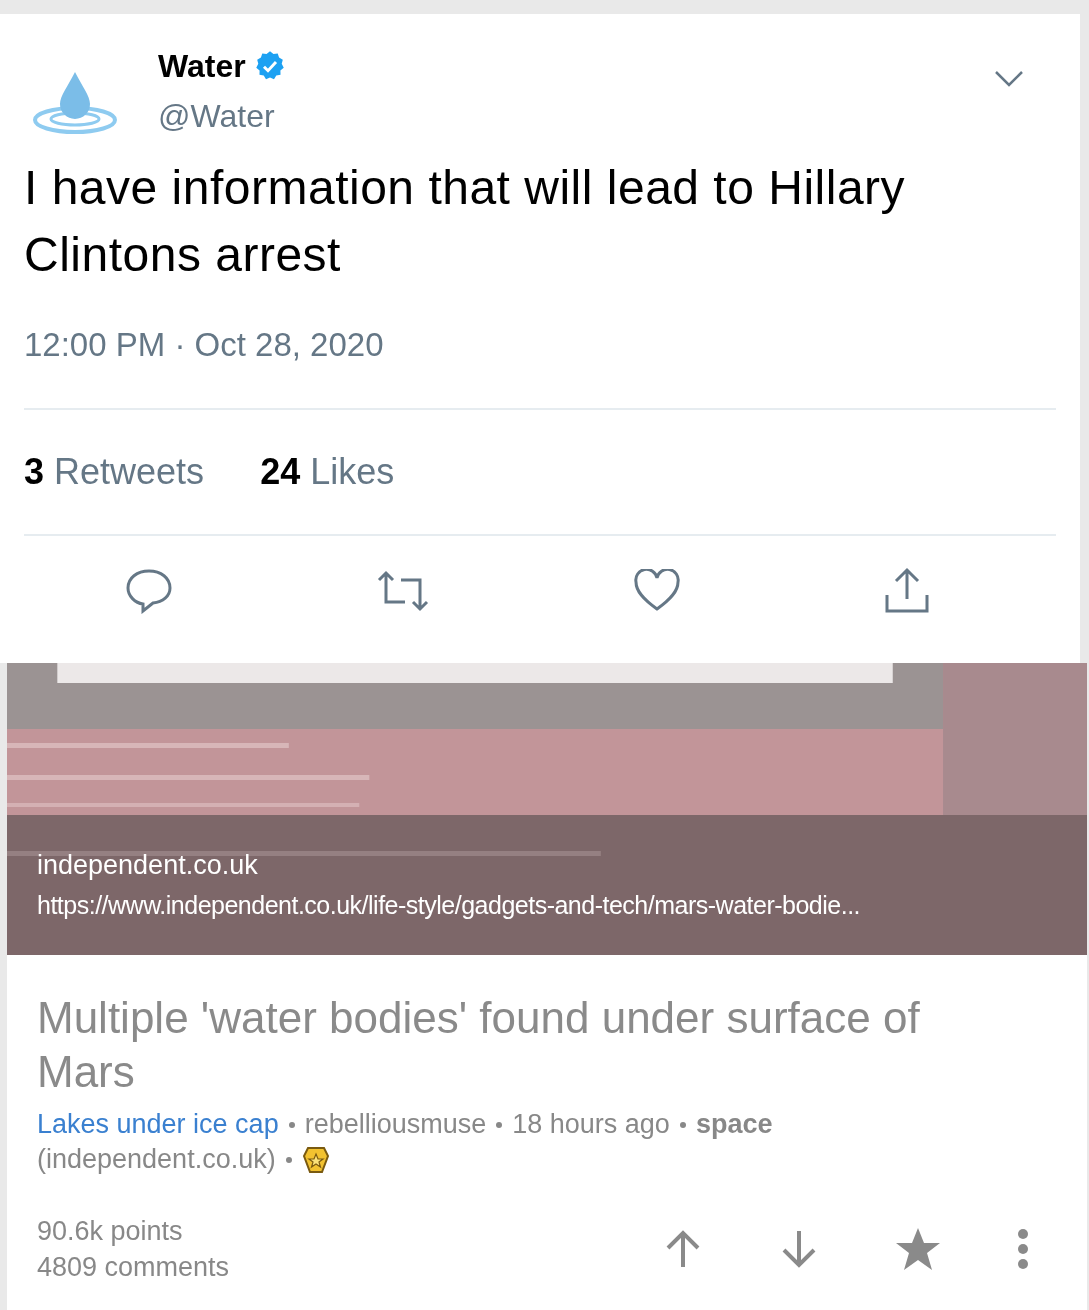  What do you see at coordinates (315, 1159) in the screenshot?
I see `award-icon` at bounding box center [315, 1159].